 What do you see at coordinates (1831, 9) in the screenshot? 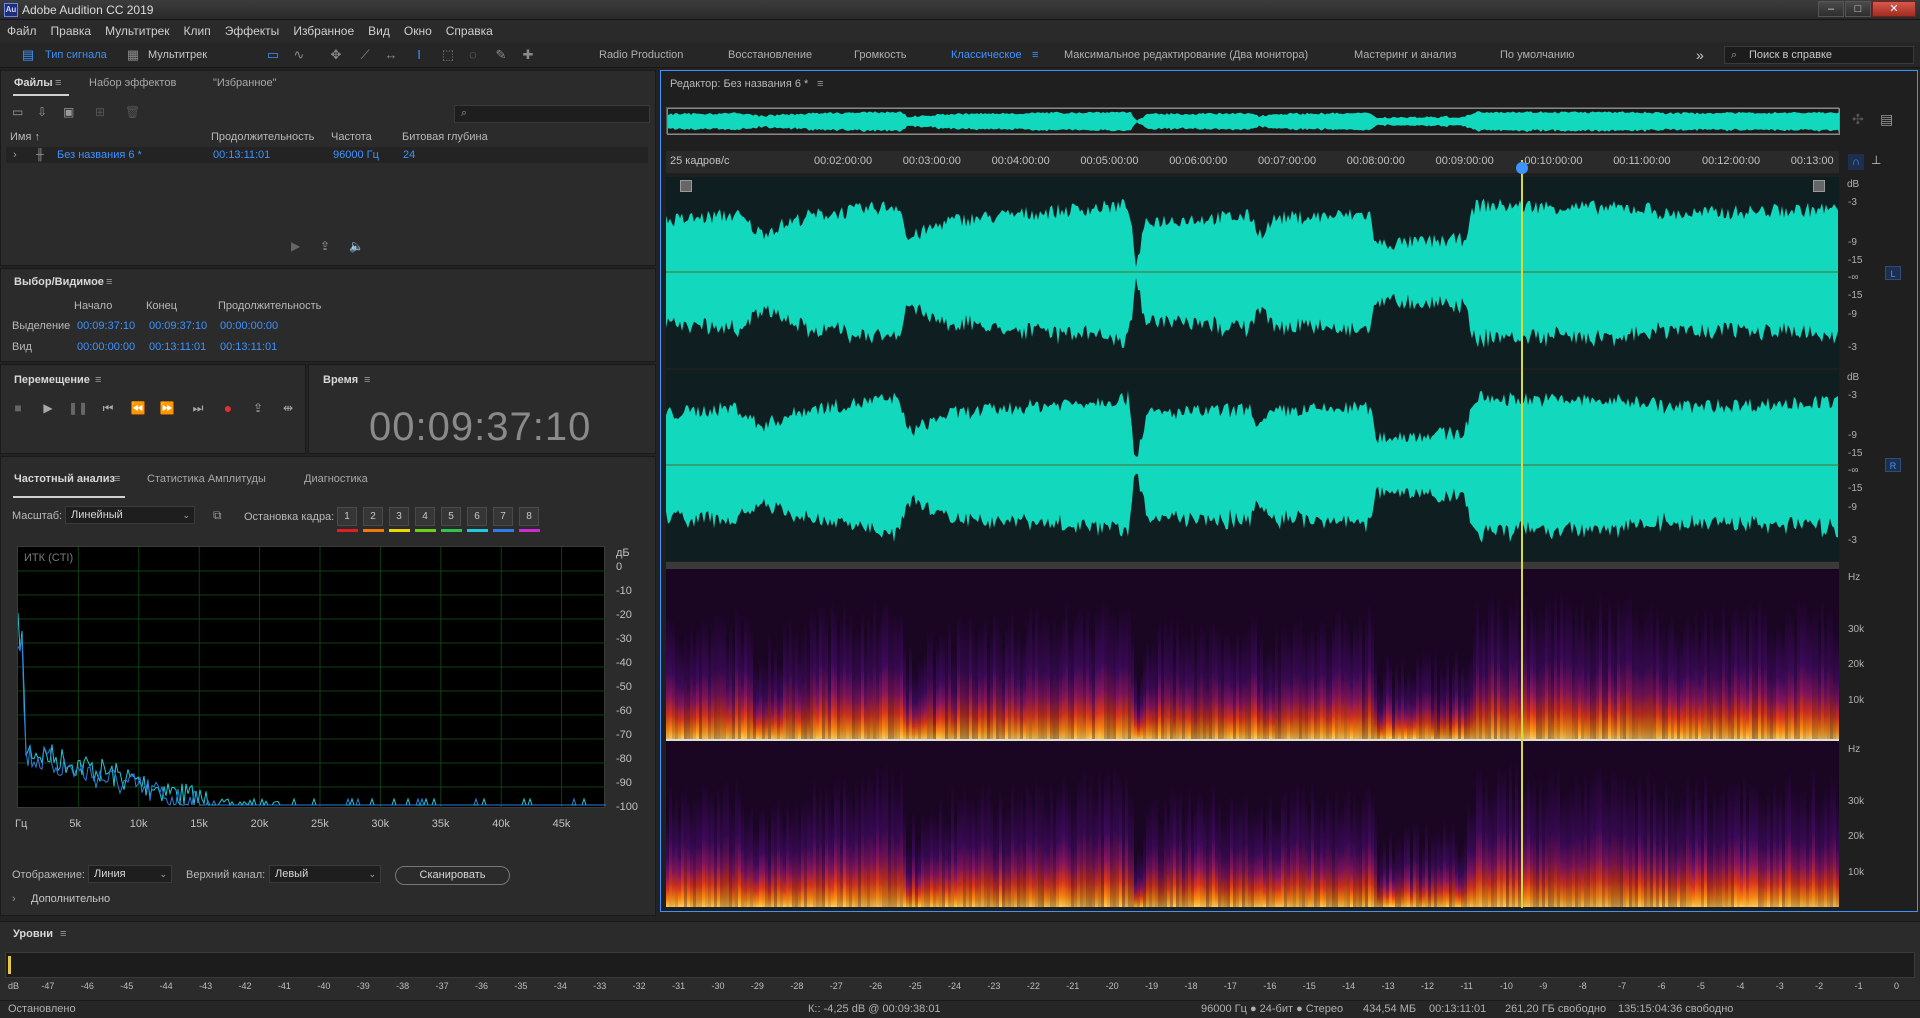
I see `minimize-button: –` at bounding box center [1831, 9].